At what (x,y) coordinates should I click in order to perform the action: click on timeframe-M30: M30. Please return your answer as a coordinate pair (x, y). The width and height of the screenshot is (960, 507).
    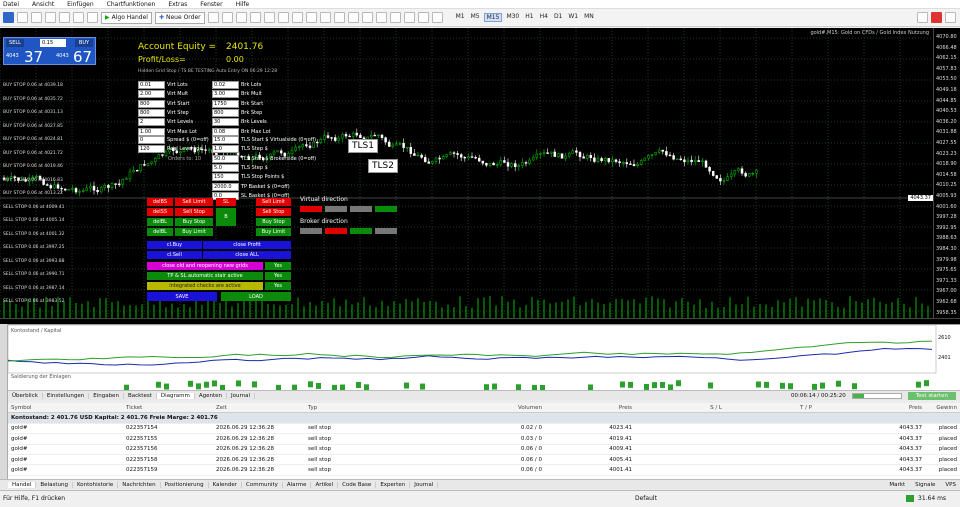
    Looking at the image, I should click on (512, 17).